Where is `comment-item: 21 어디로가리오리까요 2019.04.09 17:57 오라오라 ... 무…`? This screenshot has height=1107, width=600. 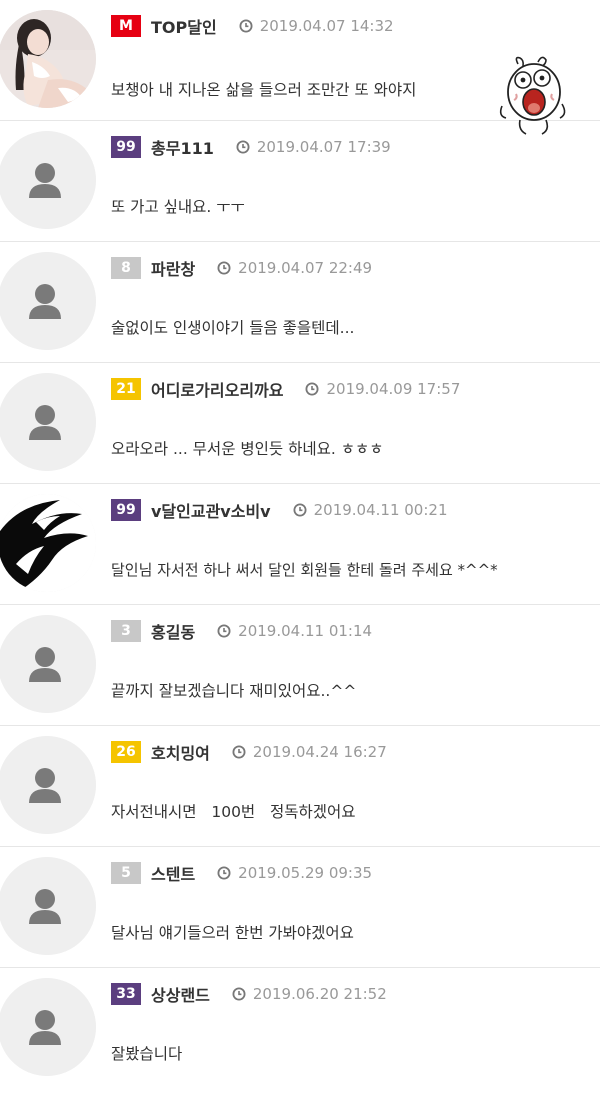
comment-item: 21 어디로가리오리까요 2019.04.09 17:57 오라오라 ... 무… is located at coordinates (300, 423).